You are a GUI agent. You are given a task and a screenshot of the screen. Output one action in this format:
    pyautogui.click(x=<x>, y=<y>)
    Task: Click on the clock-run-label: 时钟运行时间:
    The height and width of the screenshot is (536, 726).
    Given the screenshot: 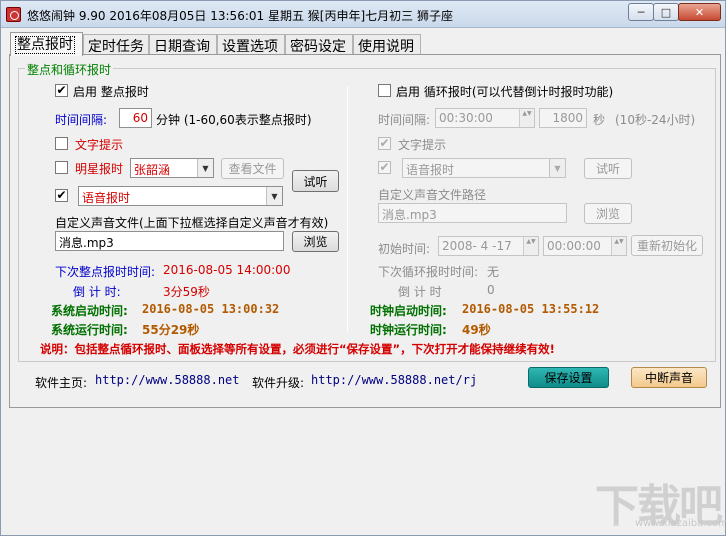 What is the action you would take?
    pyautogui.click(x=408, y=330)
    